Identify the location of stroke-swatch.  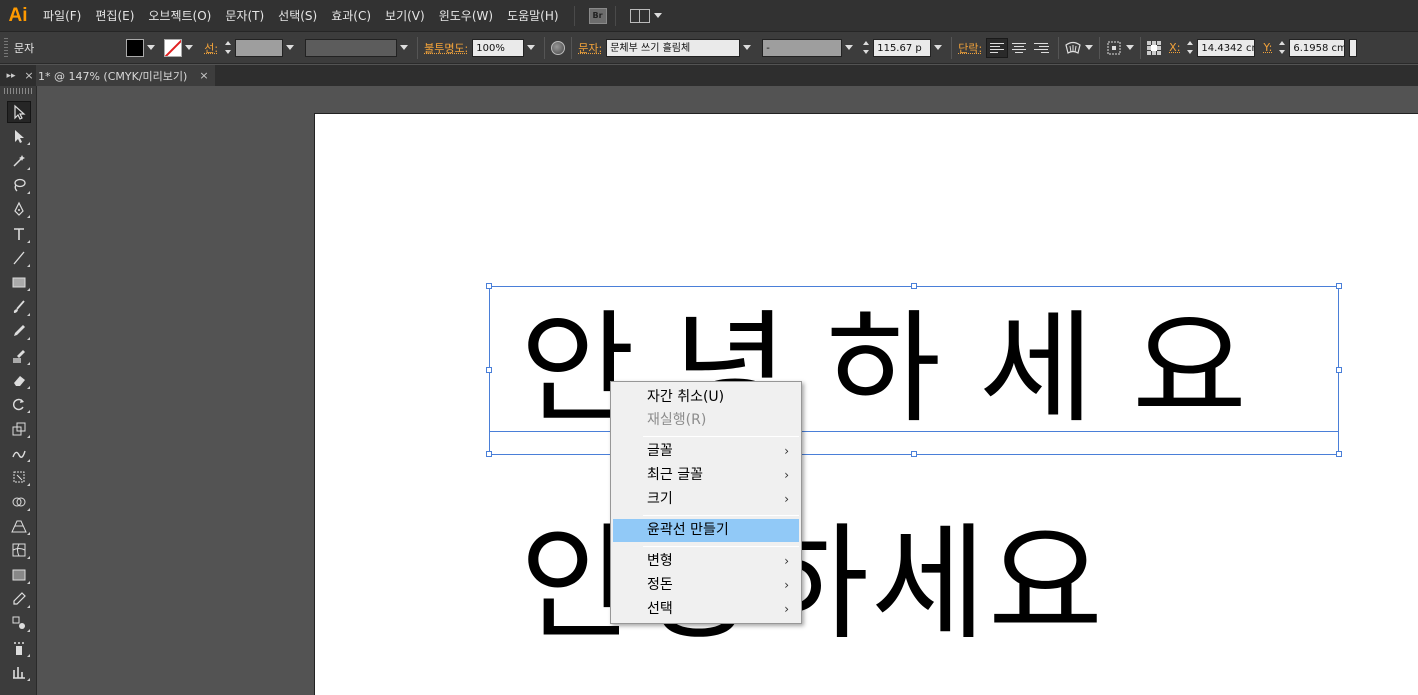
(173, 47).